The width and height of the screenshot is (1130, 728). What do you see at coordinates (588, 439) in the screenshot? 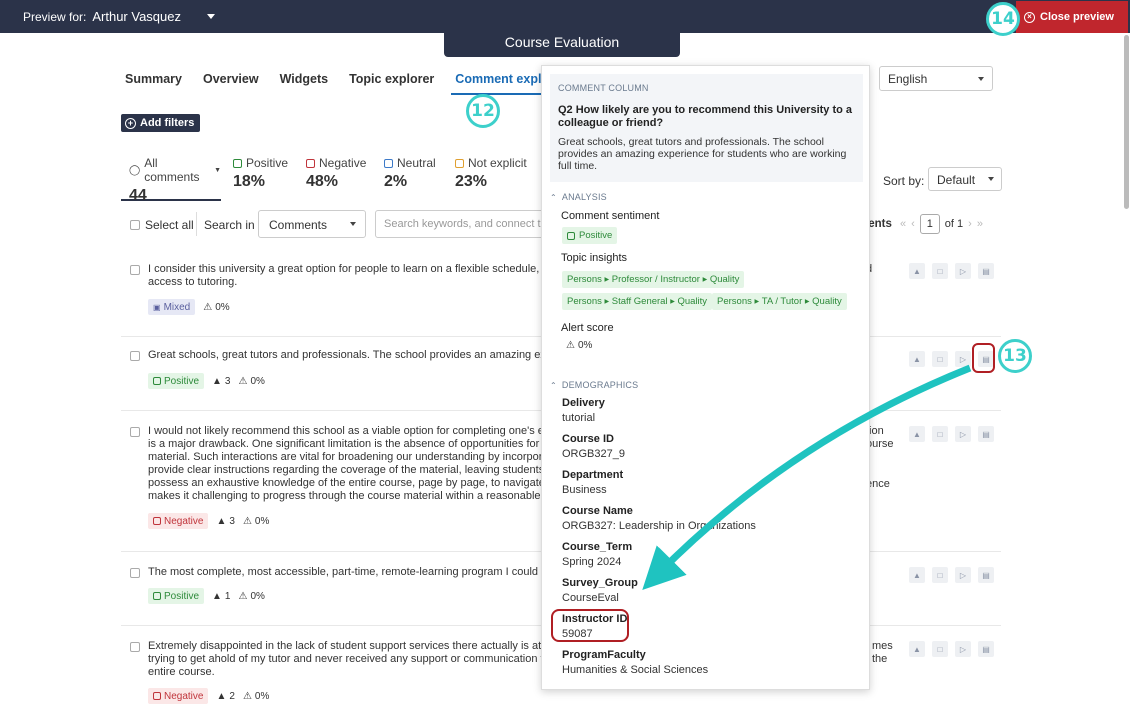
I see `demographic-label: Course ID` at bounding box center [588, 439].